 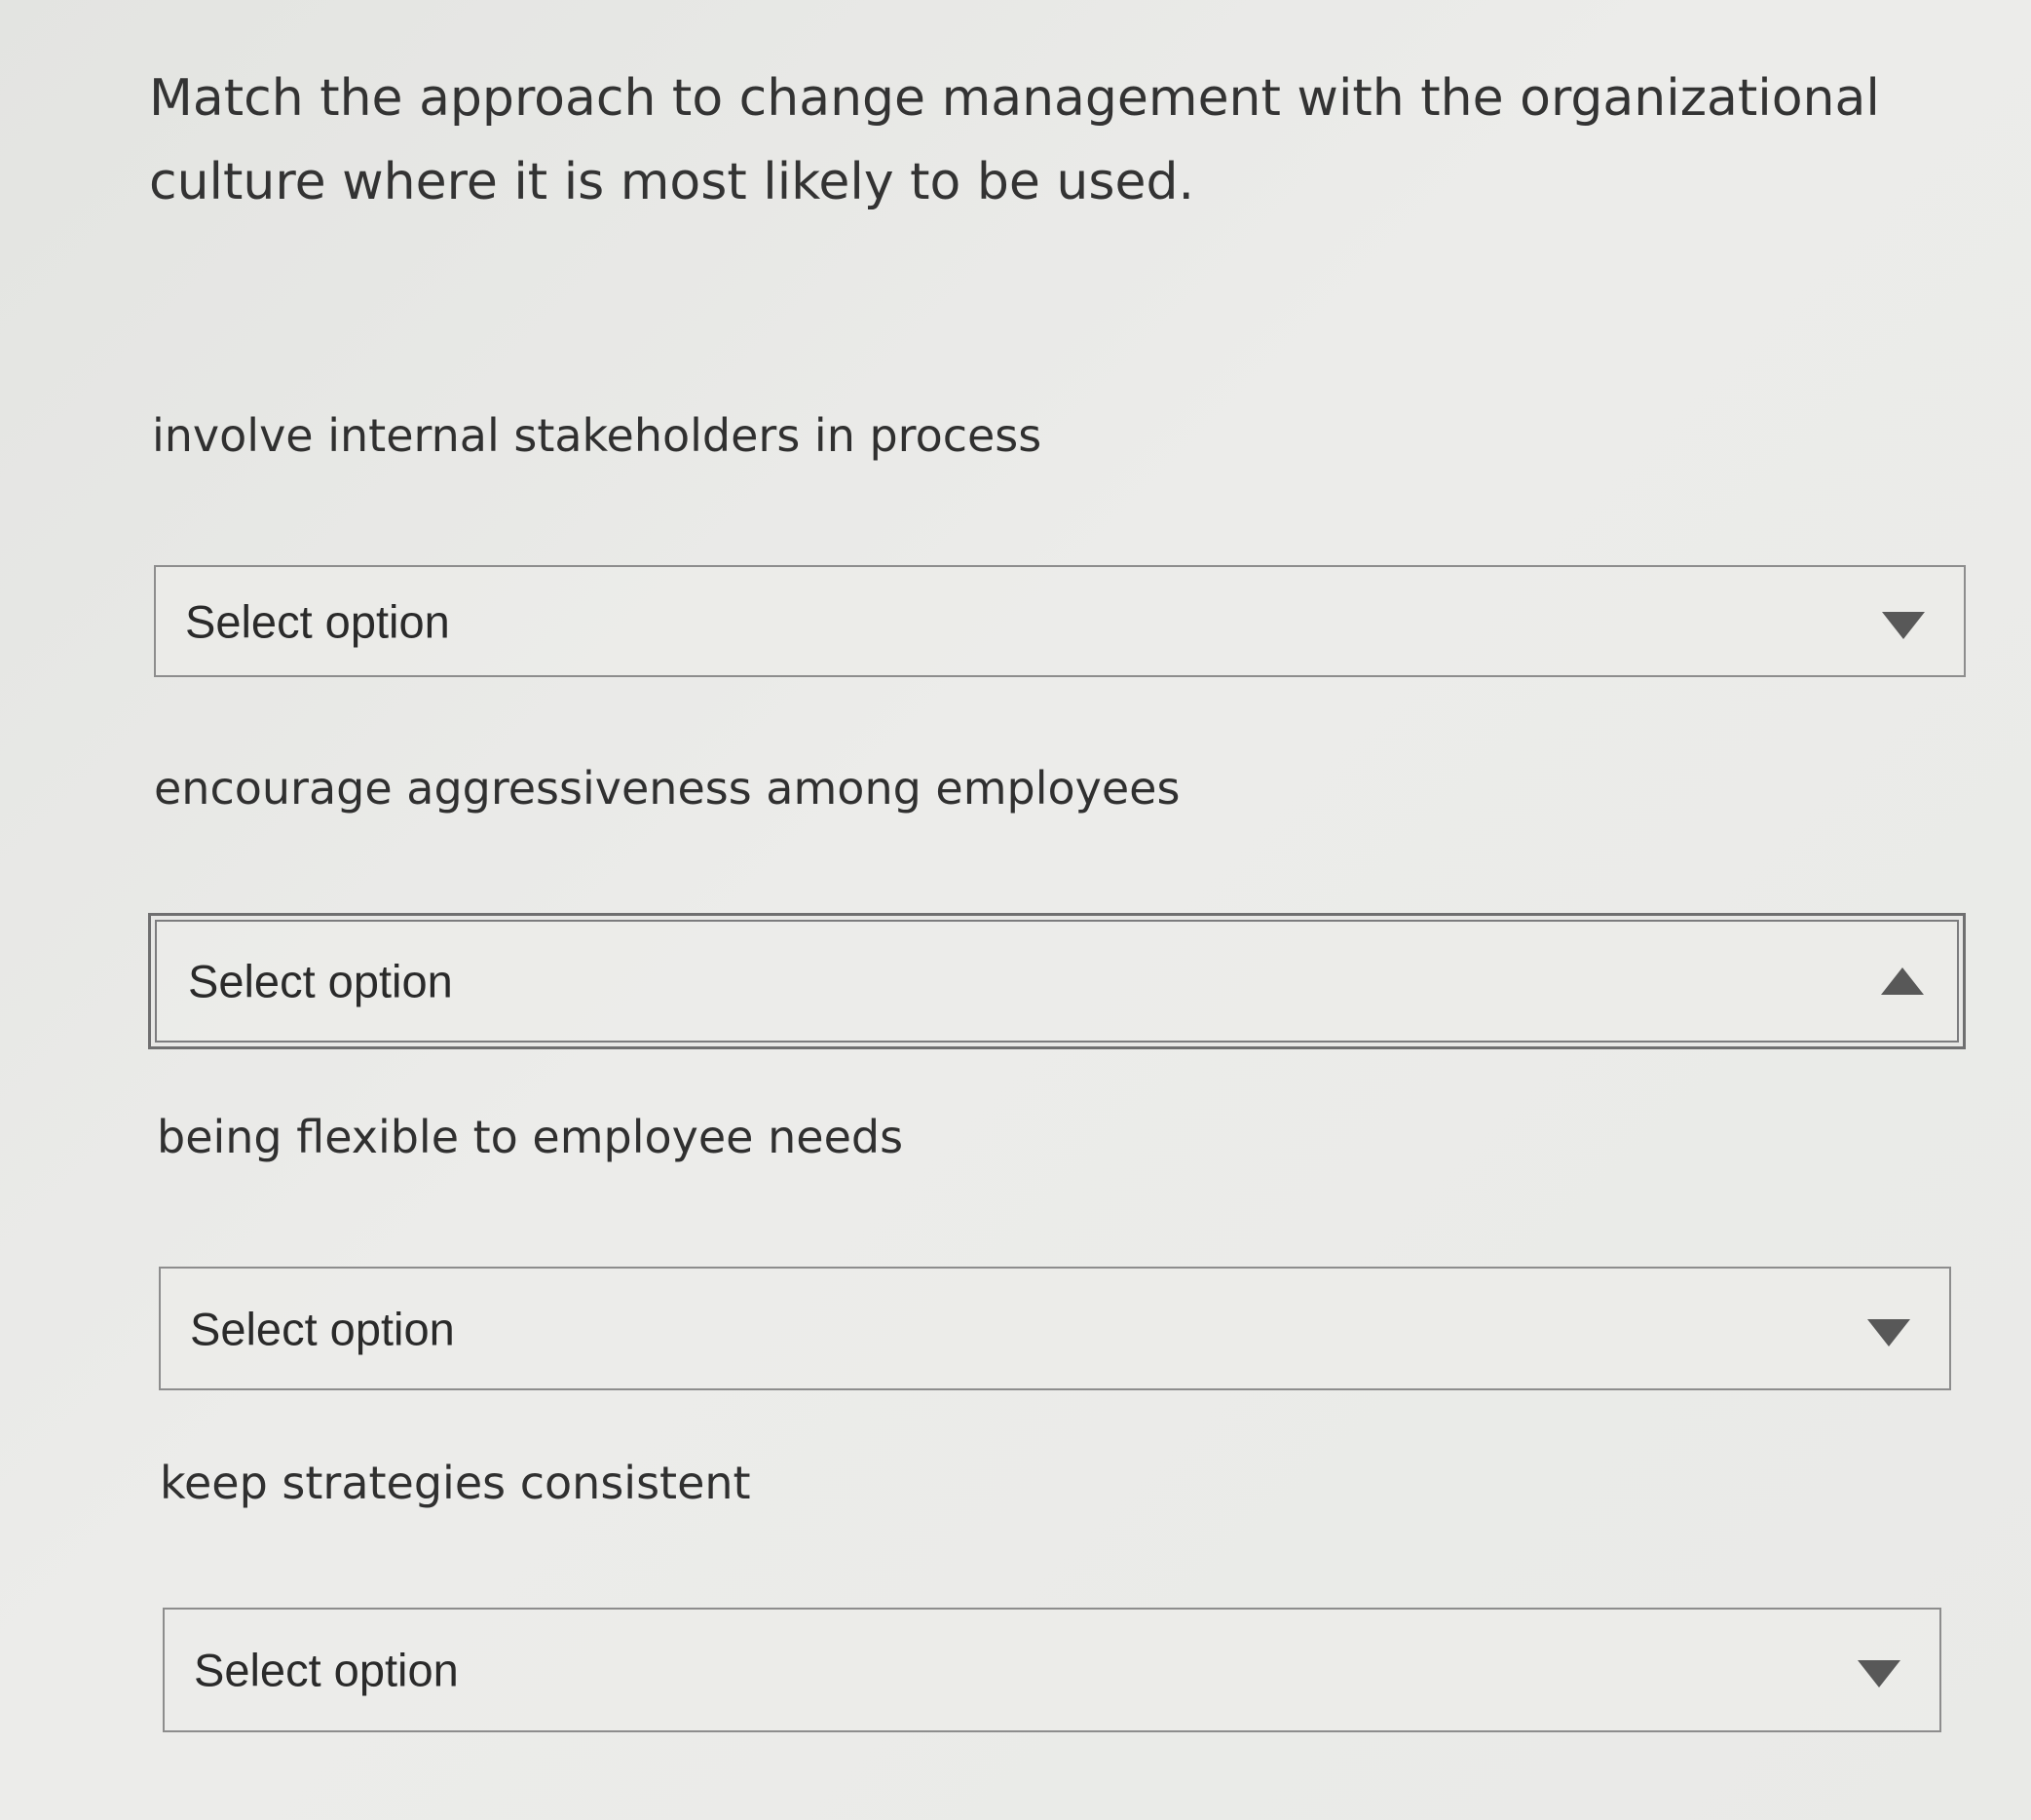 I want to click on option-select-3: Select option, so click(x=1055, y=1328).